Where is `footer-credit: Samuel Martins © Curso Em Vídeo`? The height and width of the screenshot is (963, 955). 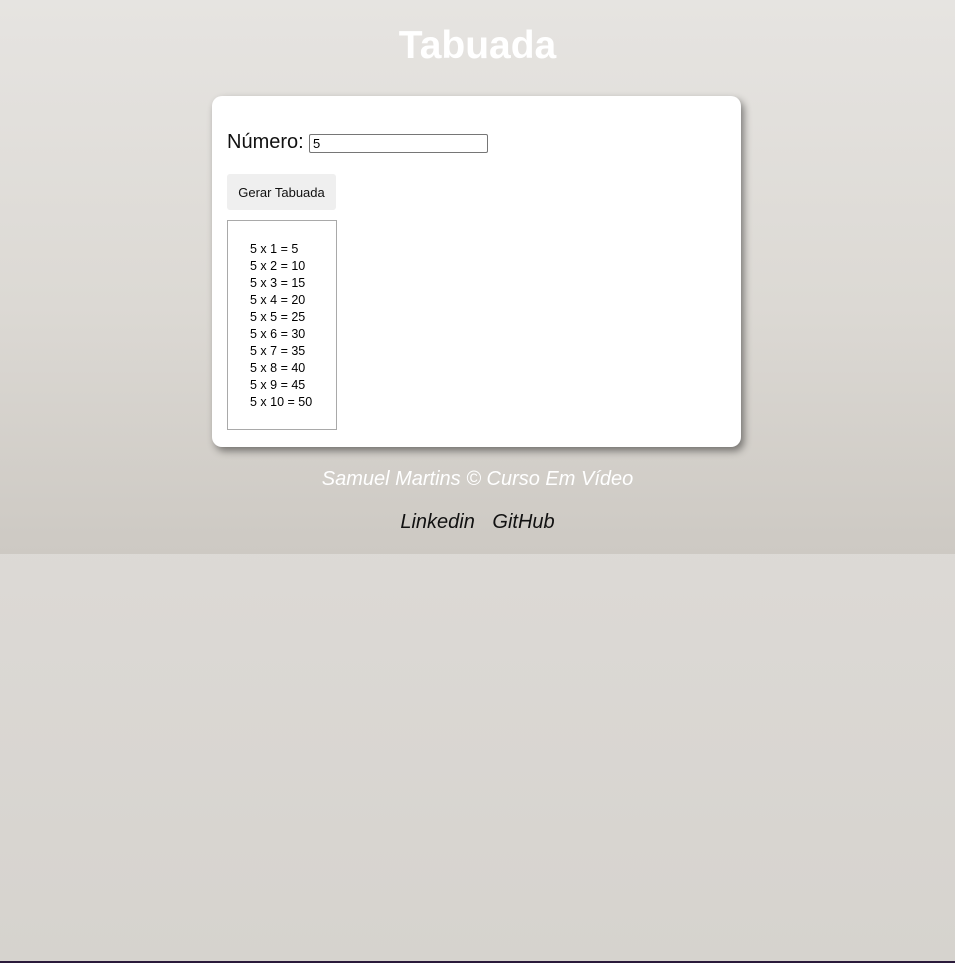 footer-credit: Samuel Martins © Curso Em Vídeo is located at coordinates (477, 479).